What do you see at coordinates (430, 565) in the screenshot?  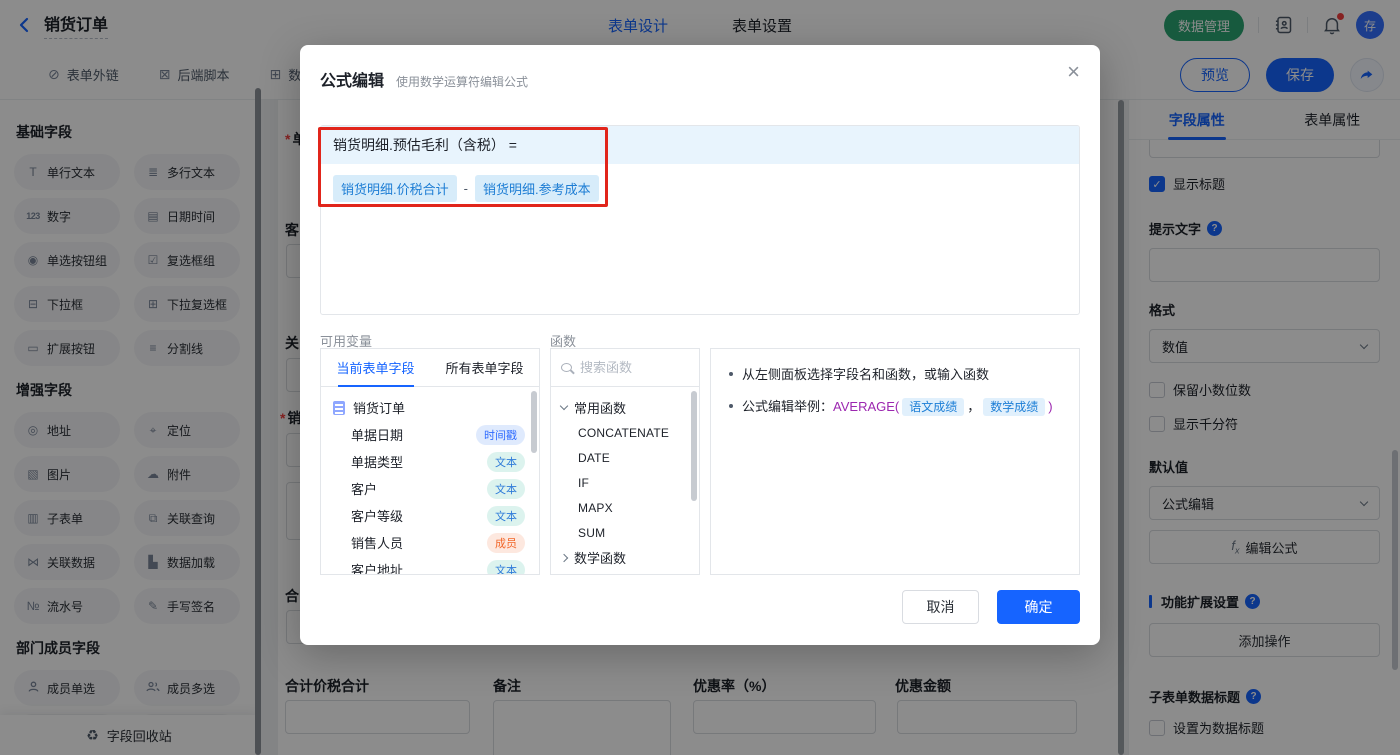 I see `variable-row: 客户地址 文本` at bounding box center [430, 565].